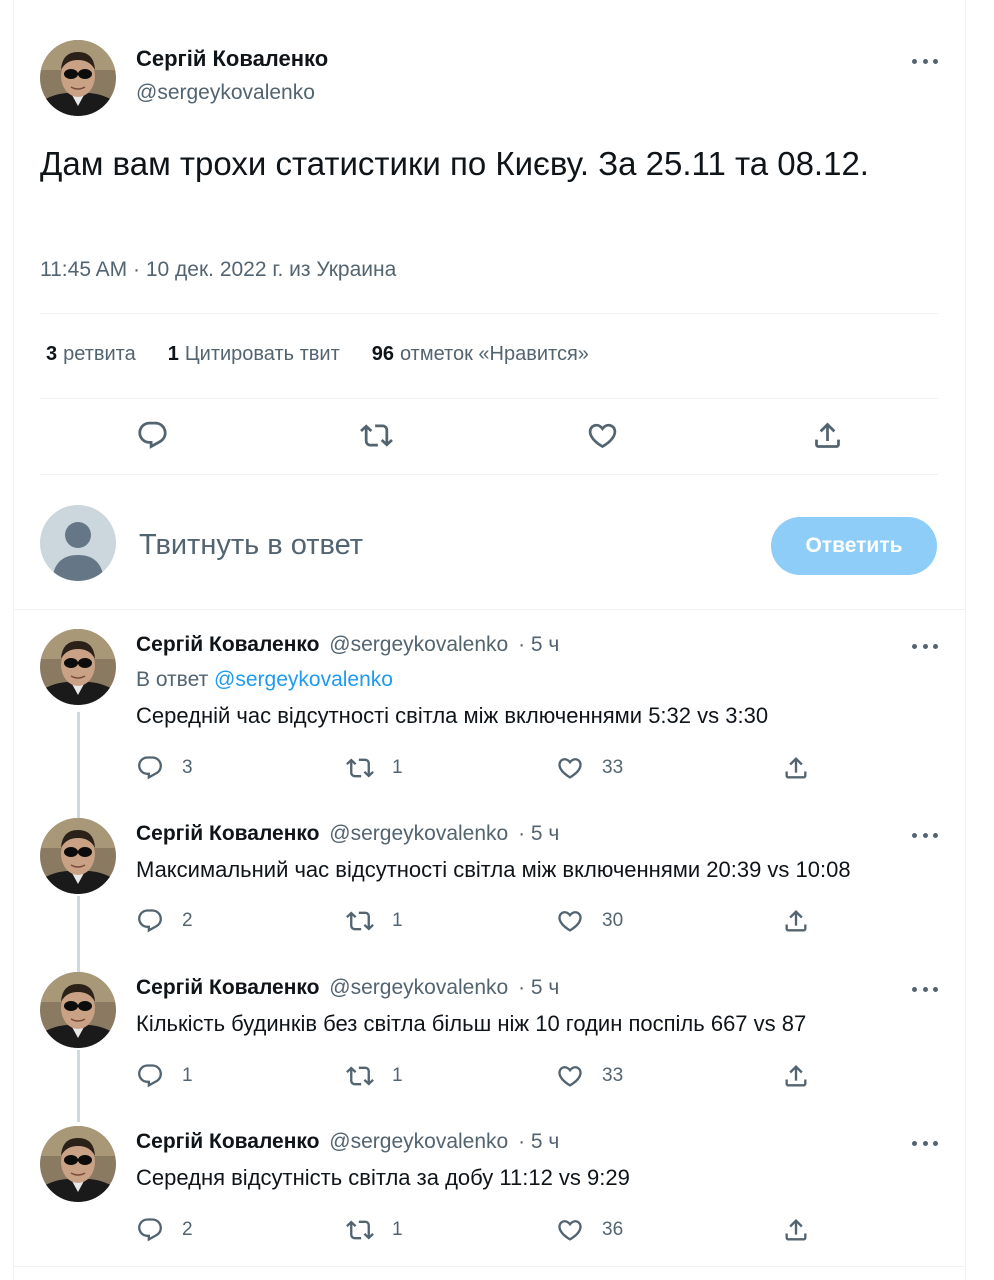 The height and width of the screenshot is (1280, 994). I want to click on replying-to-label: В ответ, so click(172, 679).